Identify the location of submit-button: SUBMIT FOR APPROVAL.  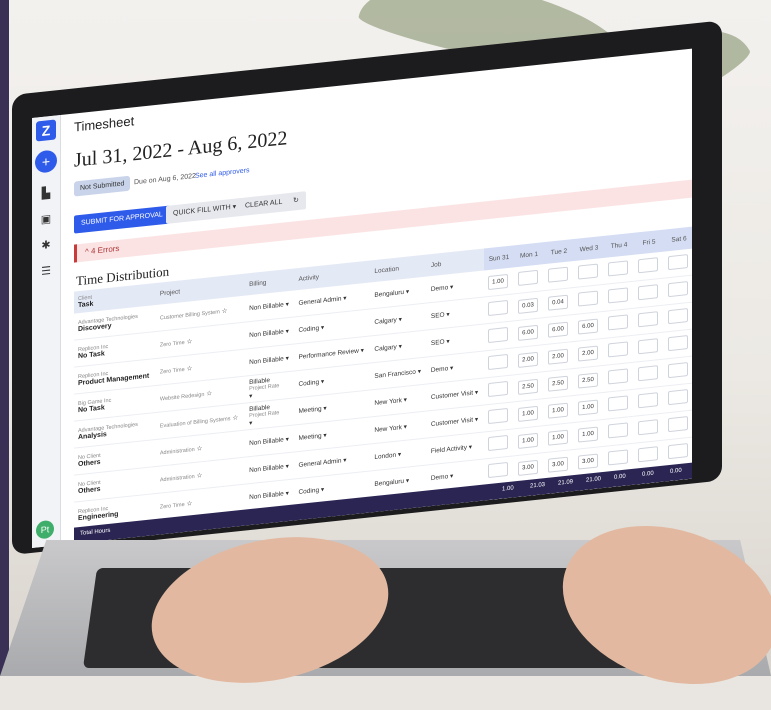
(122, 219).